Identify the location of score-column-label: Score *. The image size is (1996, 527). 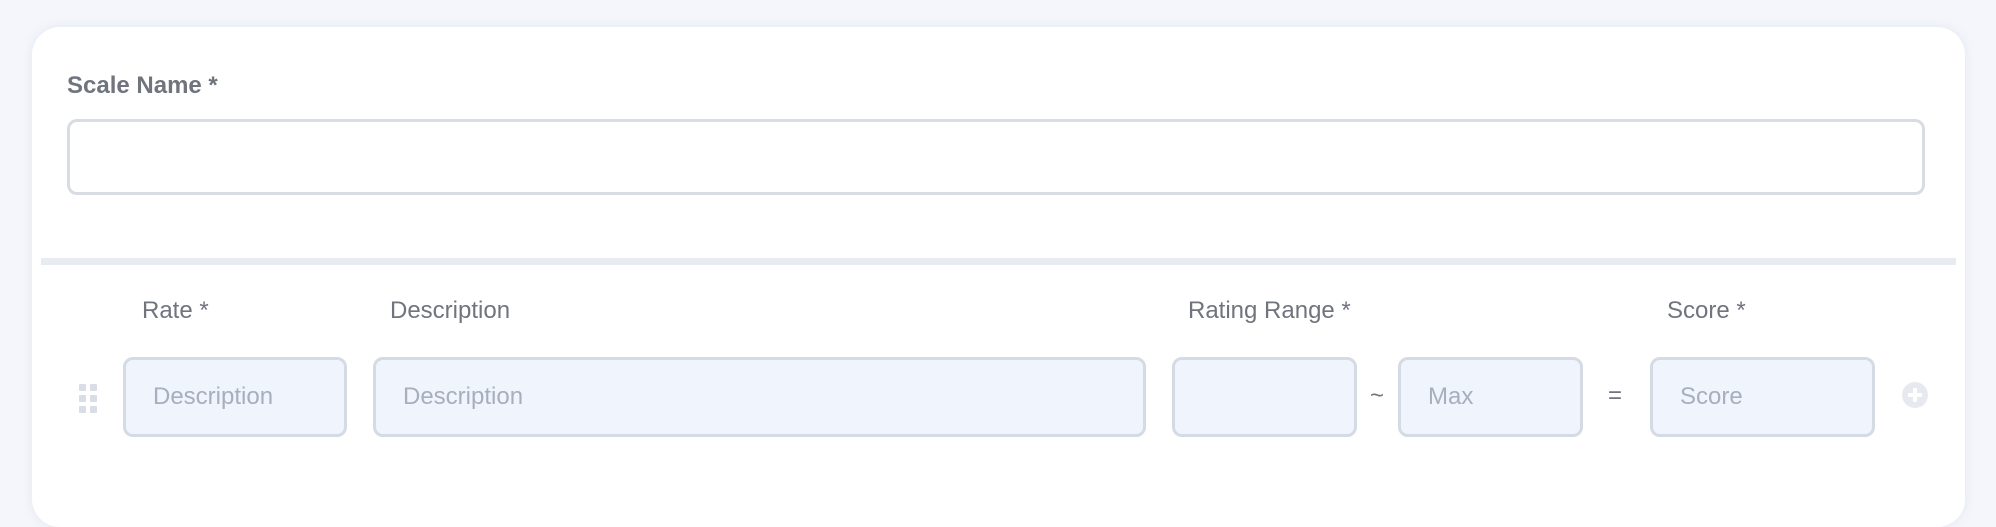
(1706, 310).